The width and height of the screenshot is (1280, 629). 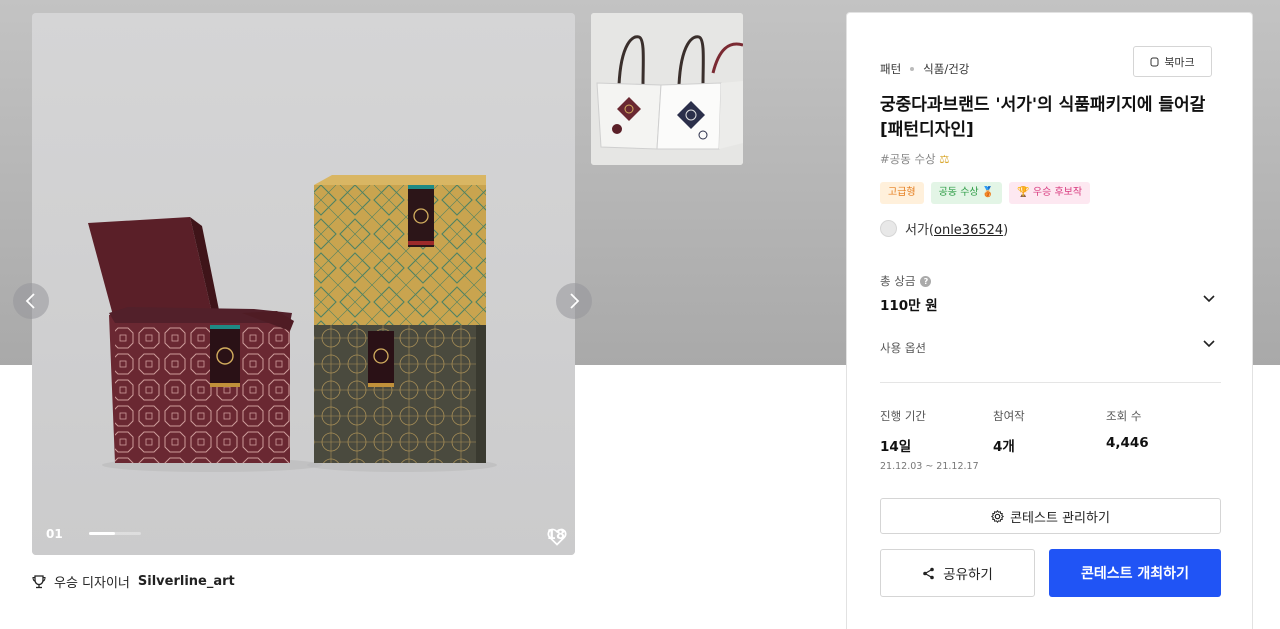 What do you see at coordinates (1154, 61) in the screenshot?
I see `bookmark-icon` at bounding box center [1154, 61].